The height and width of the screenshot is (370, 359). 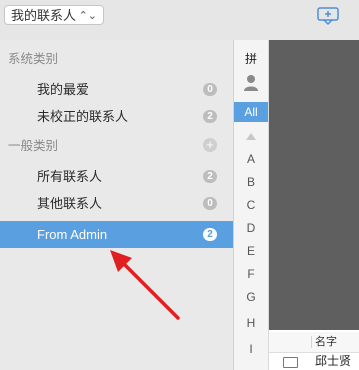 What do you see at coordinates (70, 203) in the screenshot?
I see `group-item-label: 其他联系人` at bounding box center [70, 203].